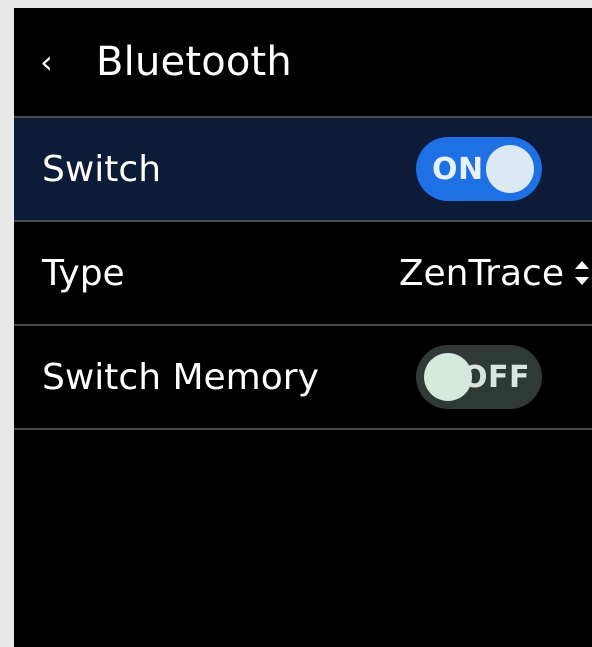  Describe the element at coordinates (102, 169) in the screenshot. I see `switch-label: Switch` at that location.